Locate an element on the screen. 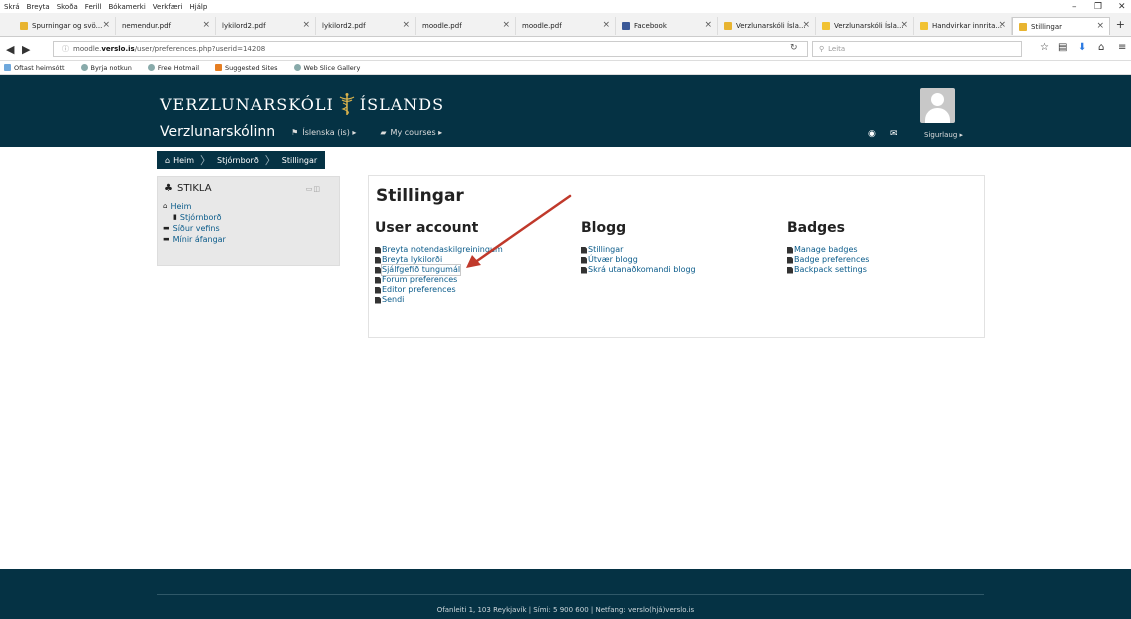 The height and width of the screenshot is (619, 1131). menu-tools: Verkfæri is located at coordinates (168, 7).